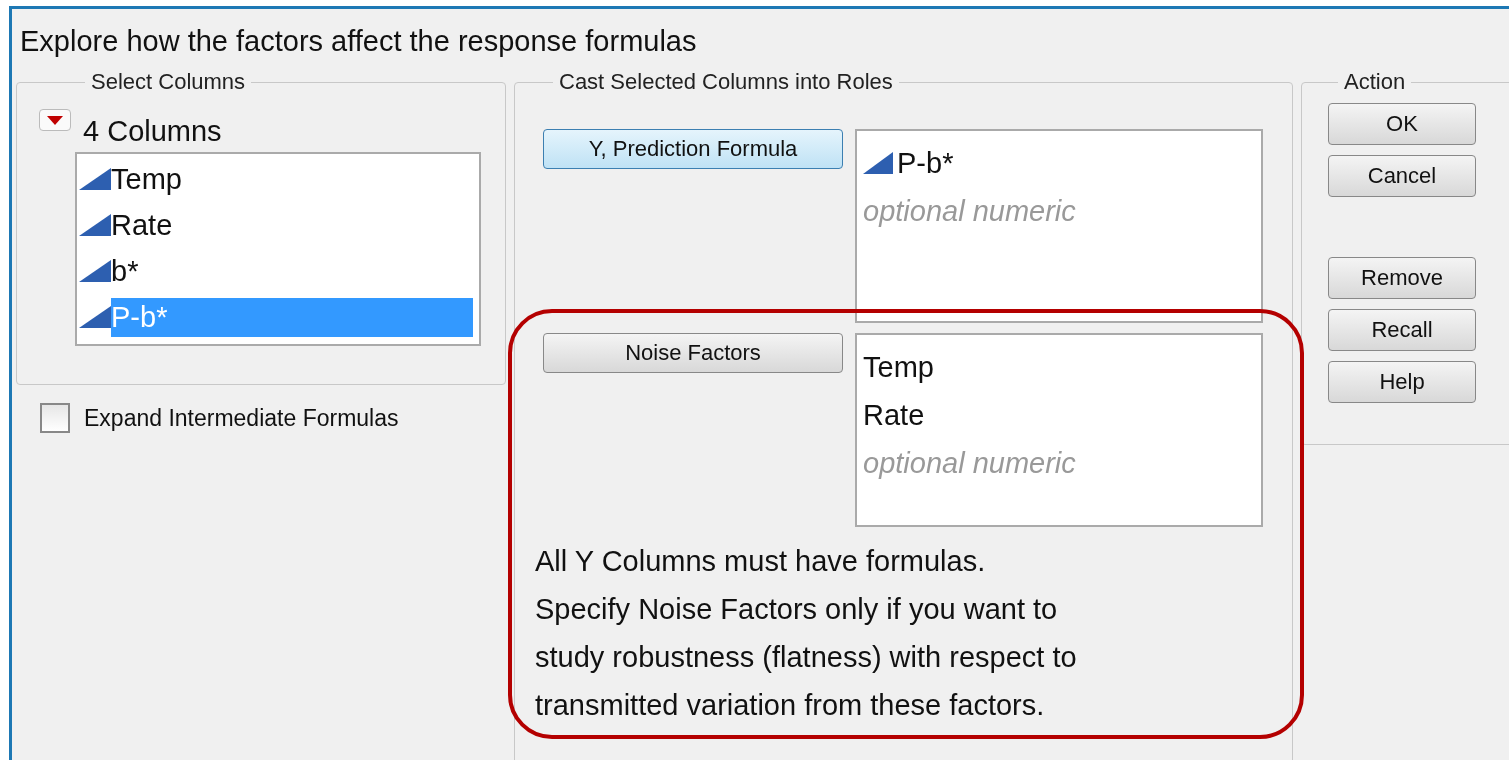  Describe the element at coordinates (358, 41) in the screenshot. I see `dialog-heading: Explore how the factors affect the response formulas` at that location.